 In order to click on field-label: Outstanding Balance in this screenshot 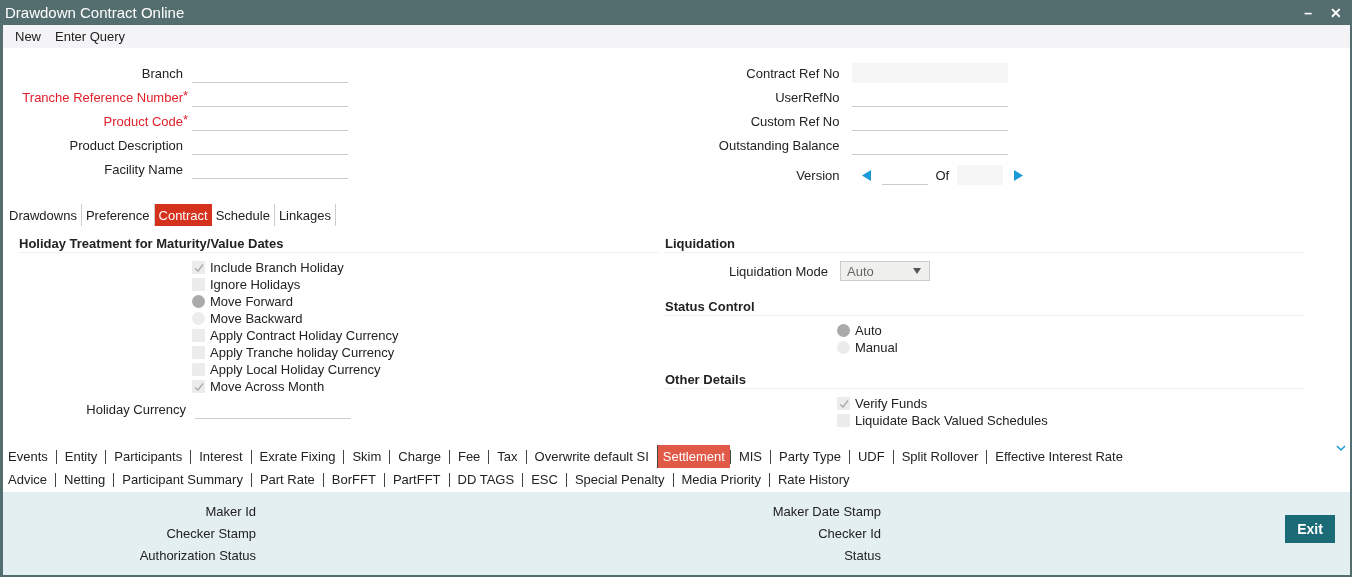, I will do `click(778, 145)`.